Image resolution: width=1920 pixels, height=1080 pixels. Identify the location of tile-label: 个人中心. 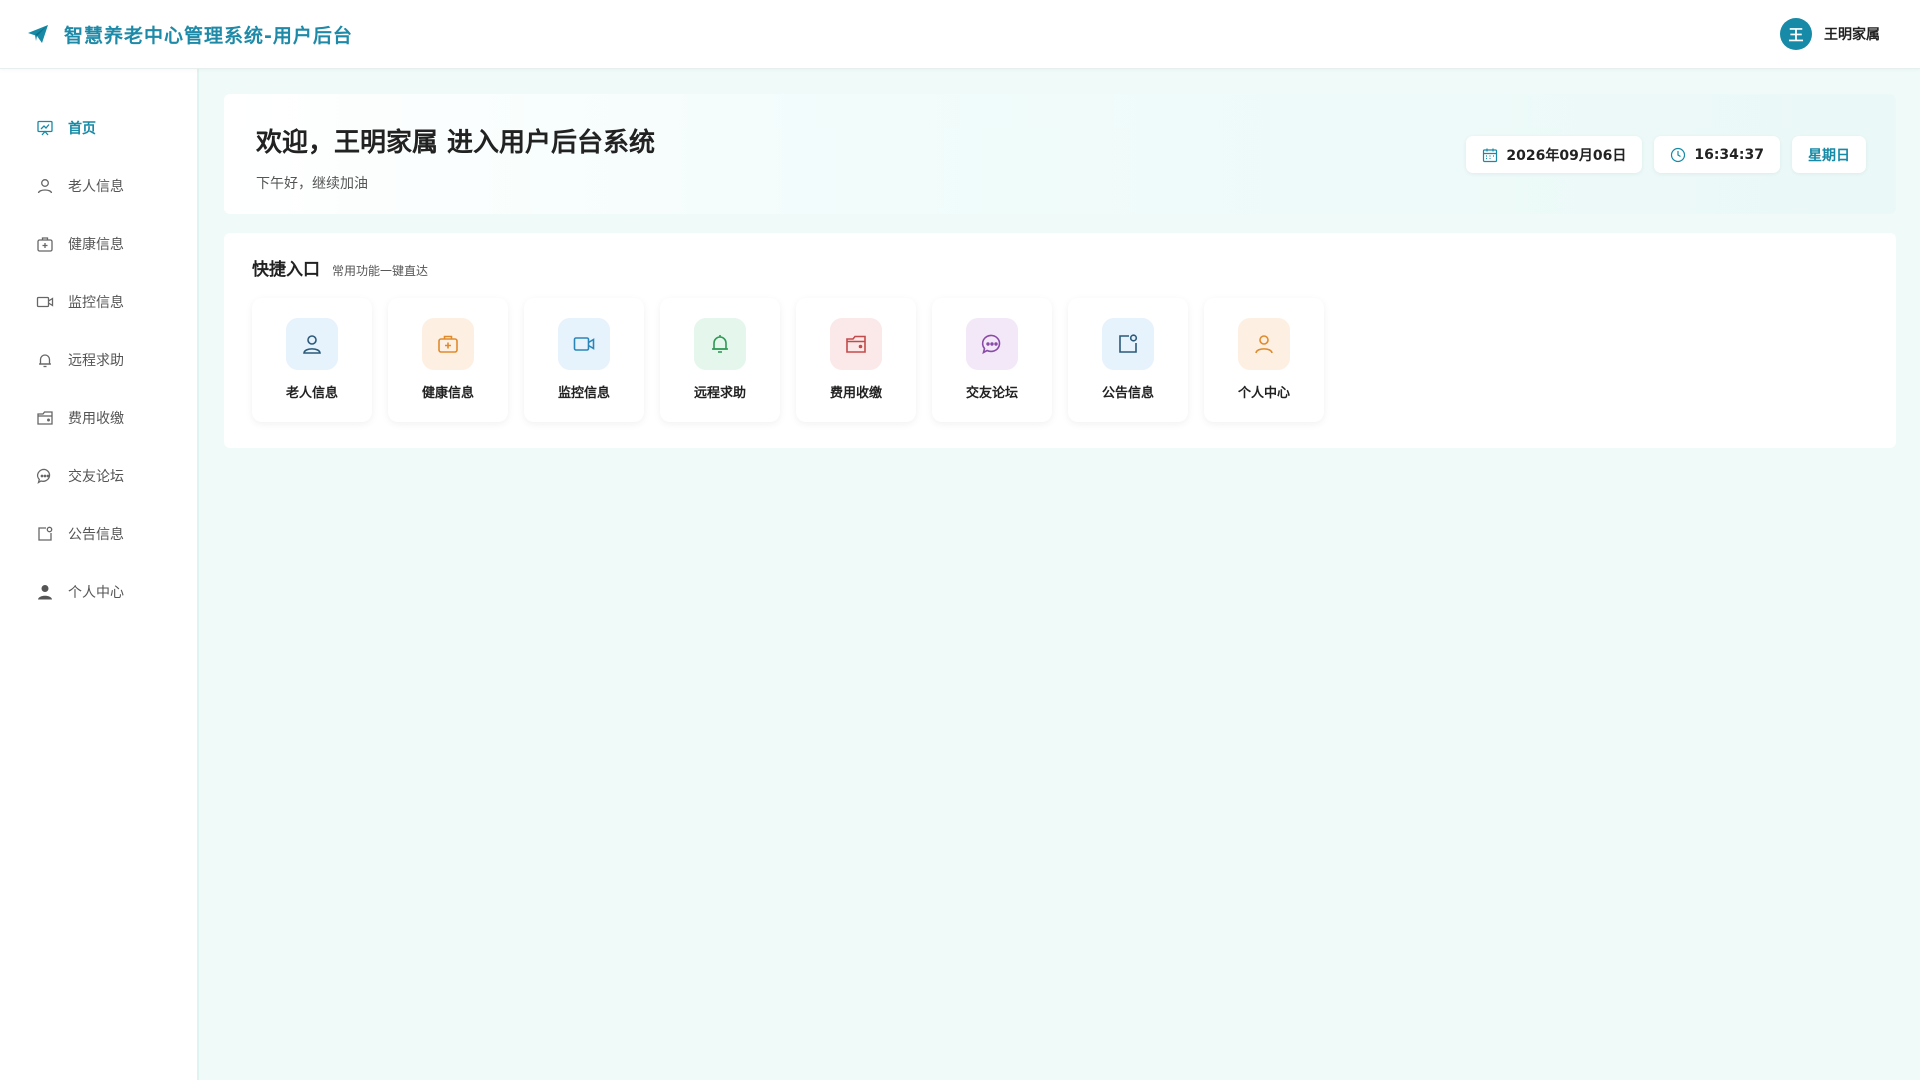
(1263, 393).